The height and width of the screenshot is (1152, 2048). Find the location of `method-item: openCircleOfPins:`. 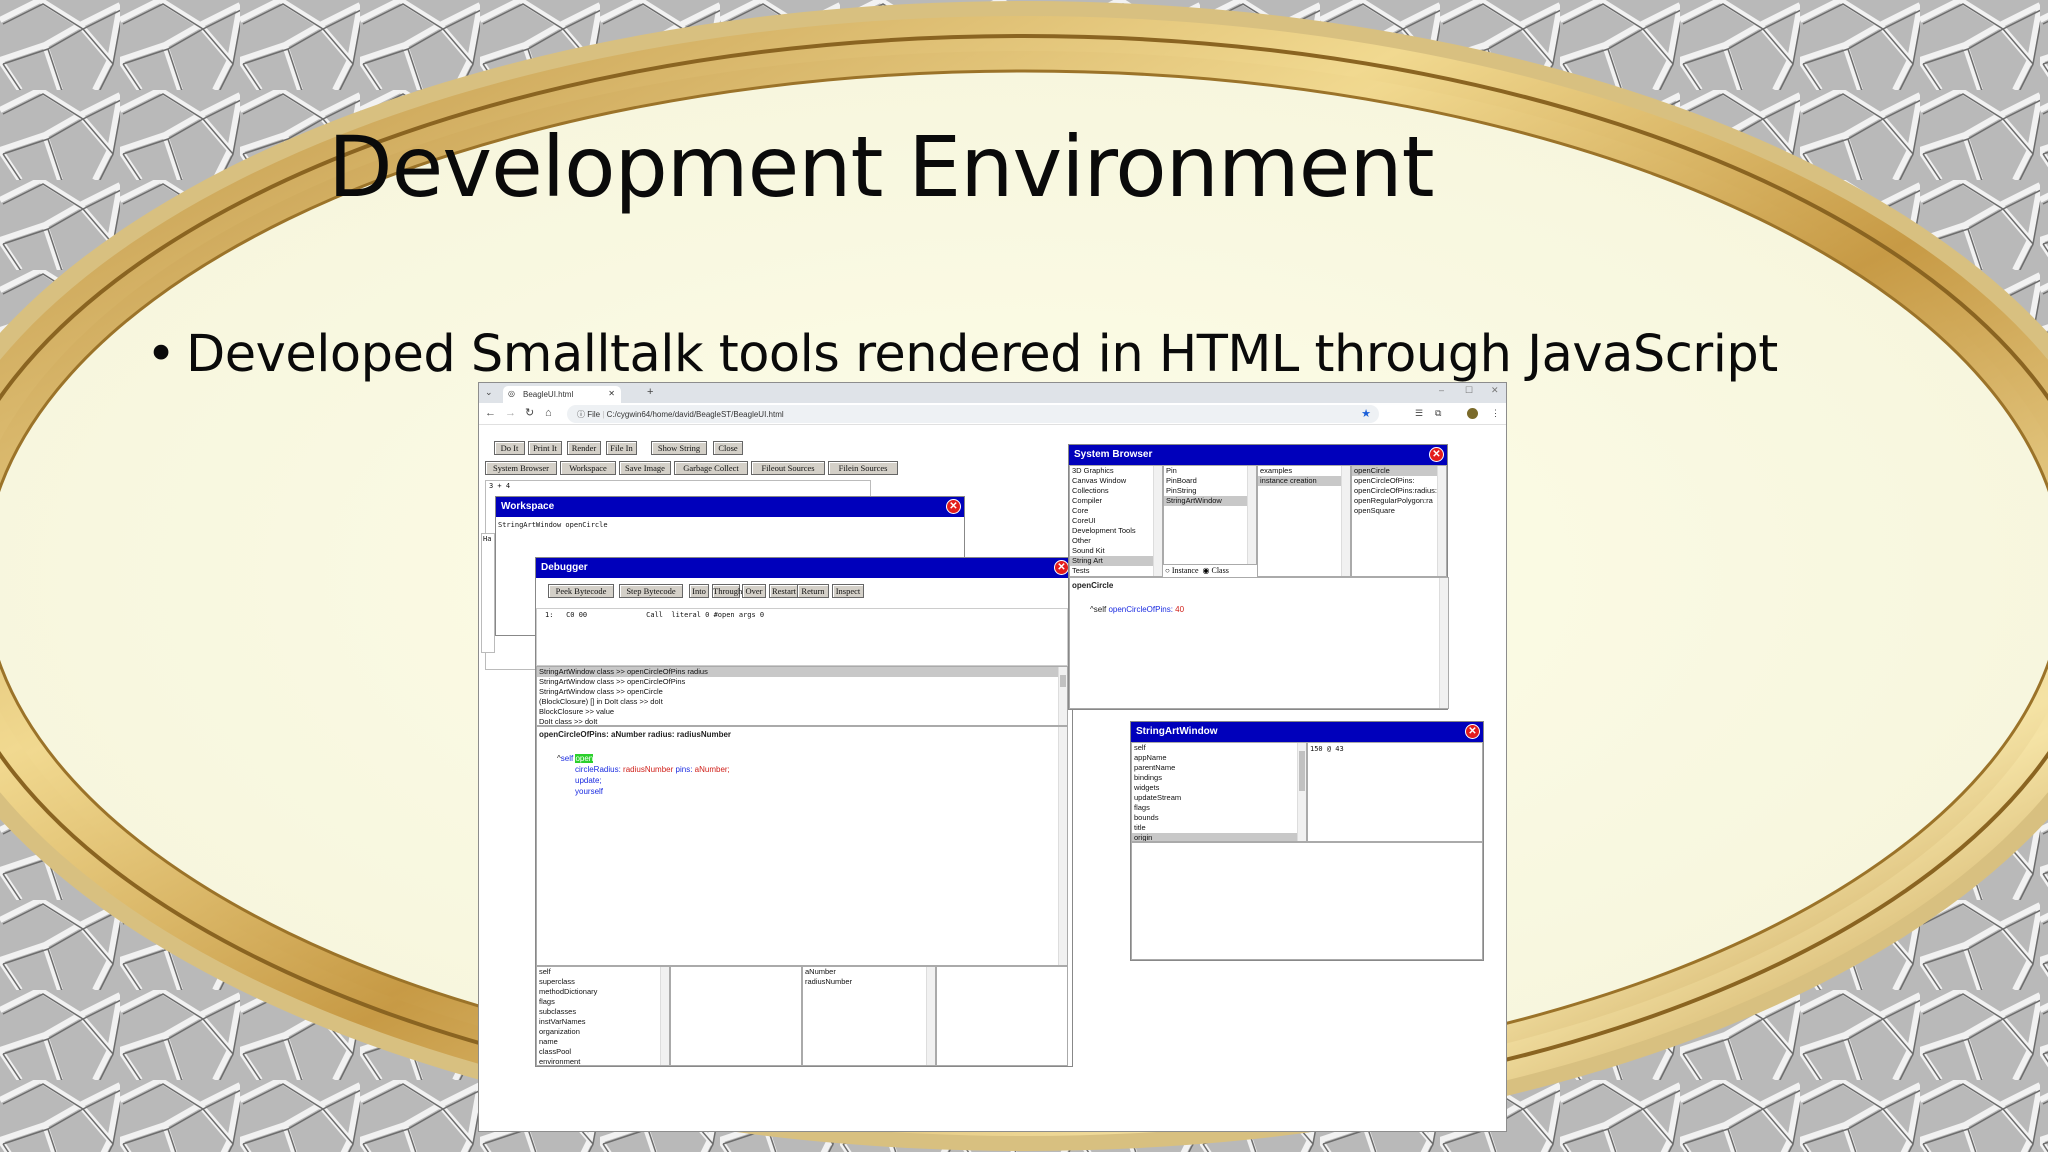

method-item: openCircleOfPins: is located at coordinates (1399, 481).